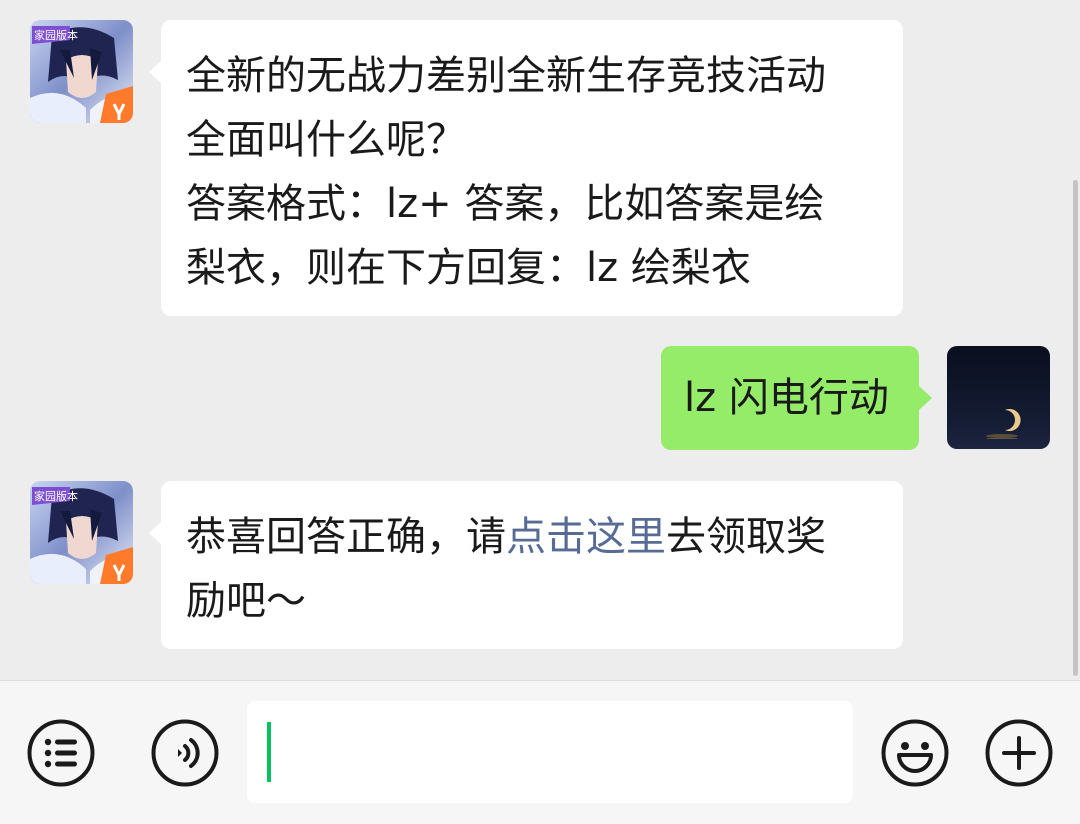  What do you see at coordinates (550, 752) in the screenshot?
I see `message-input` at bounding box center [550, 752].